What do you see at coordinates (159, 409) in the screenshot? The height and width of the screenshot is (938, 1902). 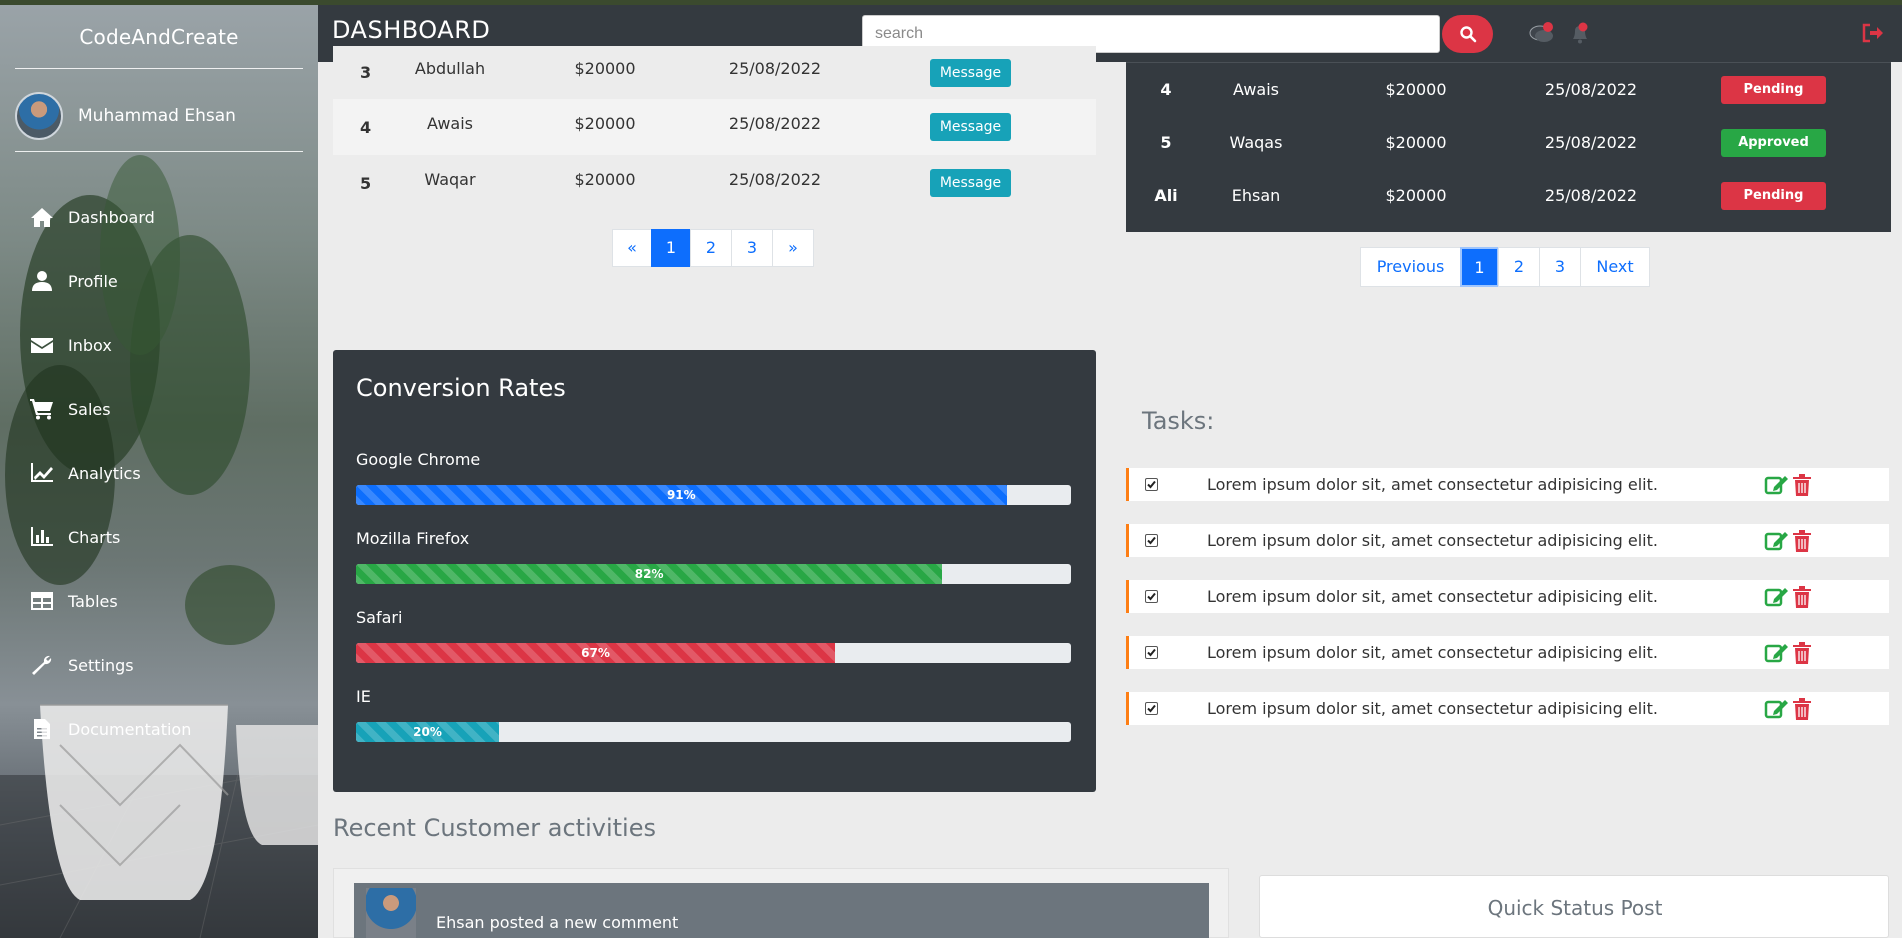 I see `sidebar-item-sales: Sales` at bounding box center [159, 409].